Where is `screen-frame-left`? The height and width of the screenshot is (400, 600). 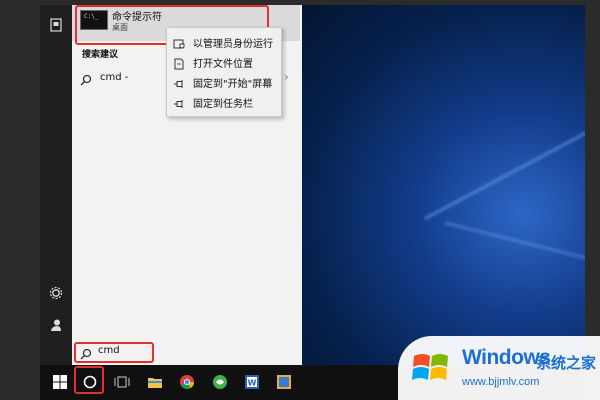
screen-frame-left is located at coordinates (20, 200).